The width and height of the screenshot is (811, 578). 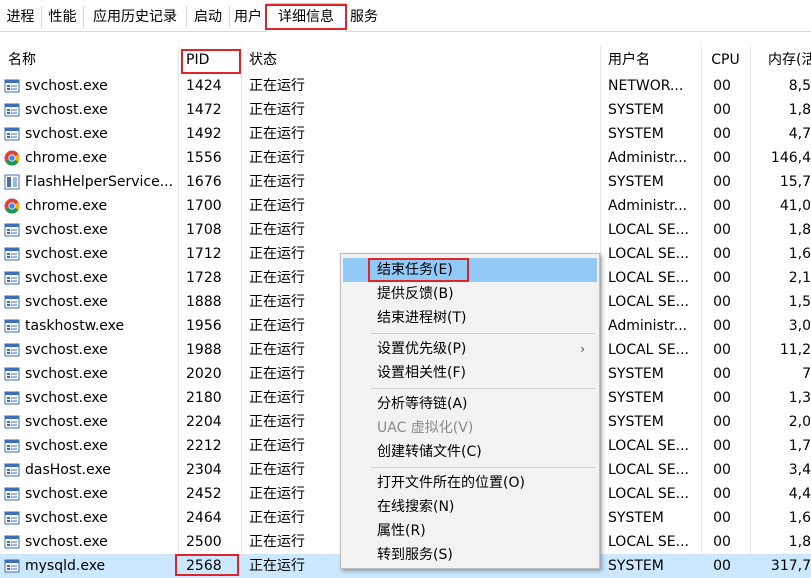 I want to click on process-memory: 3,4, so click(x=799, y=470).